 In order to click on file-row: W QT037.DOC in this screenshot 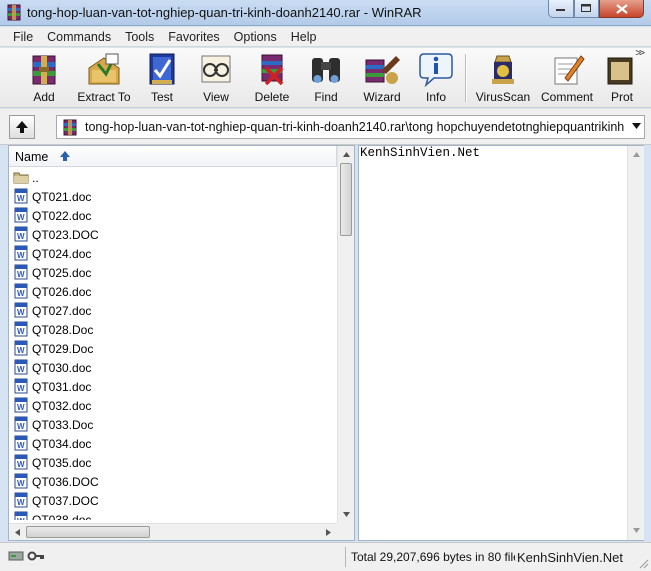, I will do `click(173, 500)`.